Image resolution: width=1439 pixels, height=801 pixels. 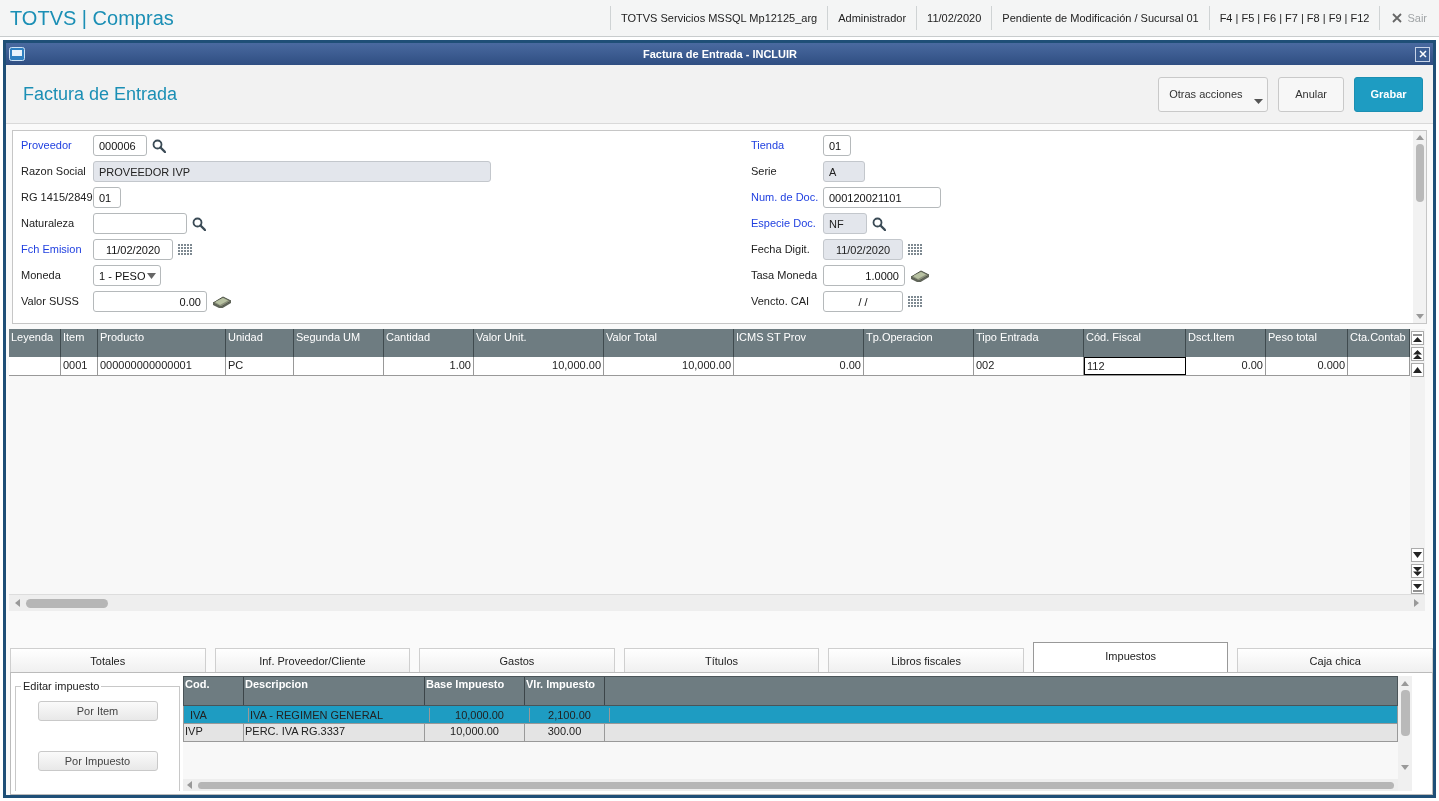 I want to click on column-header: Base Impuesto, so click(x=475, y=691).